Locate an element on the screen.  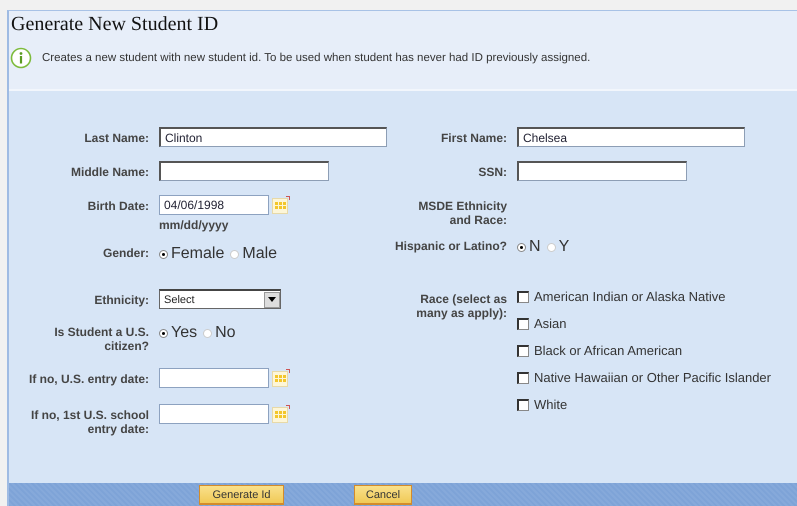
date-field: 04/06/1998 is located at coordinates (214, 205).